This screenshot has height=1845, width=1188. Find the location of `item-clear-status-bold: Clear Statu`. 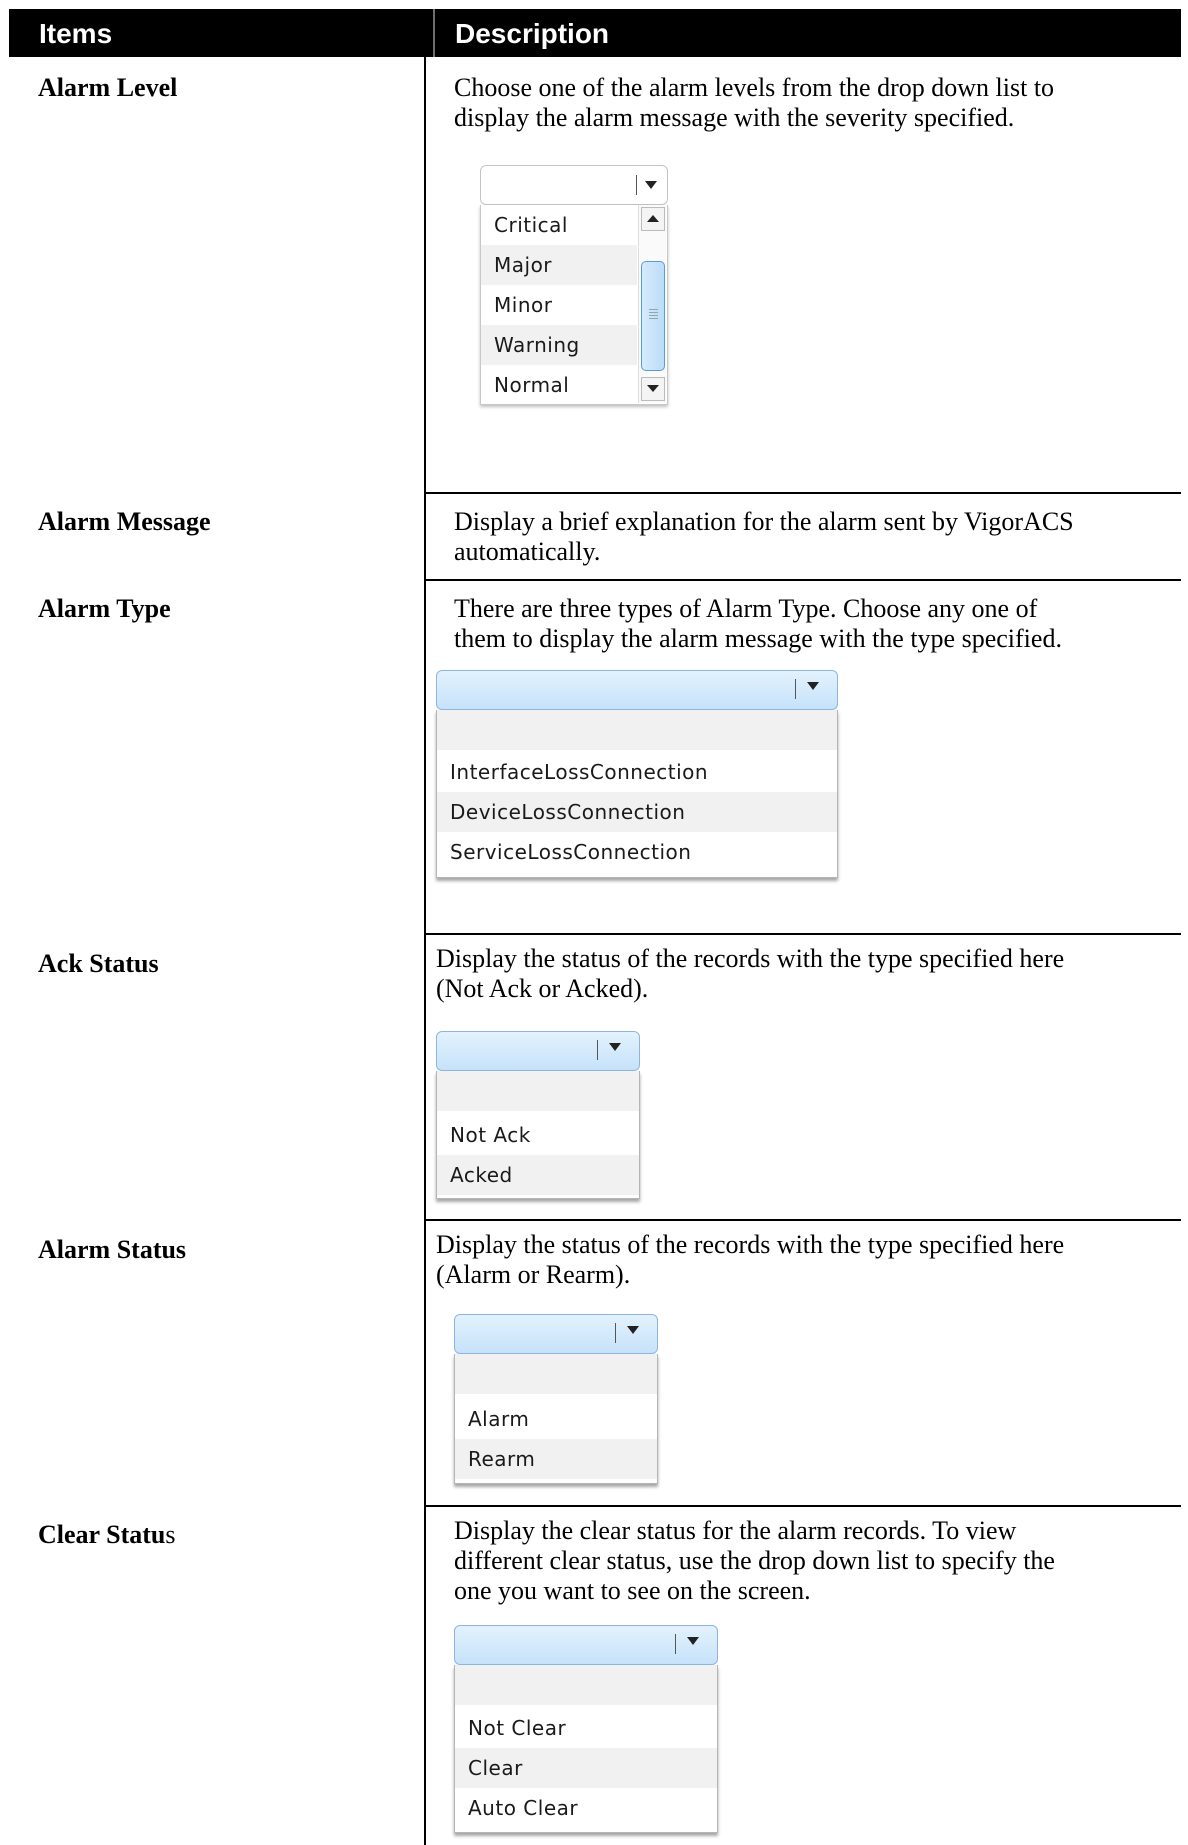

item-clear-status-bold: Clear Statu is located at coordinates (102, 1534).